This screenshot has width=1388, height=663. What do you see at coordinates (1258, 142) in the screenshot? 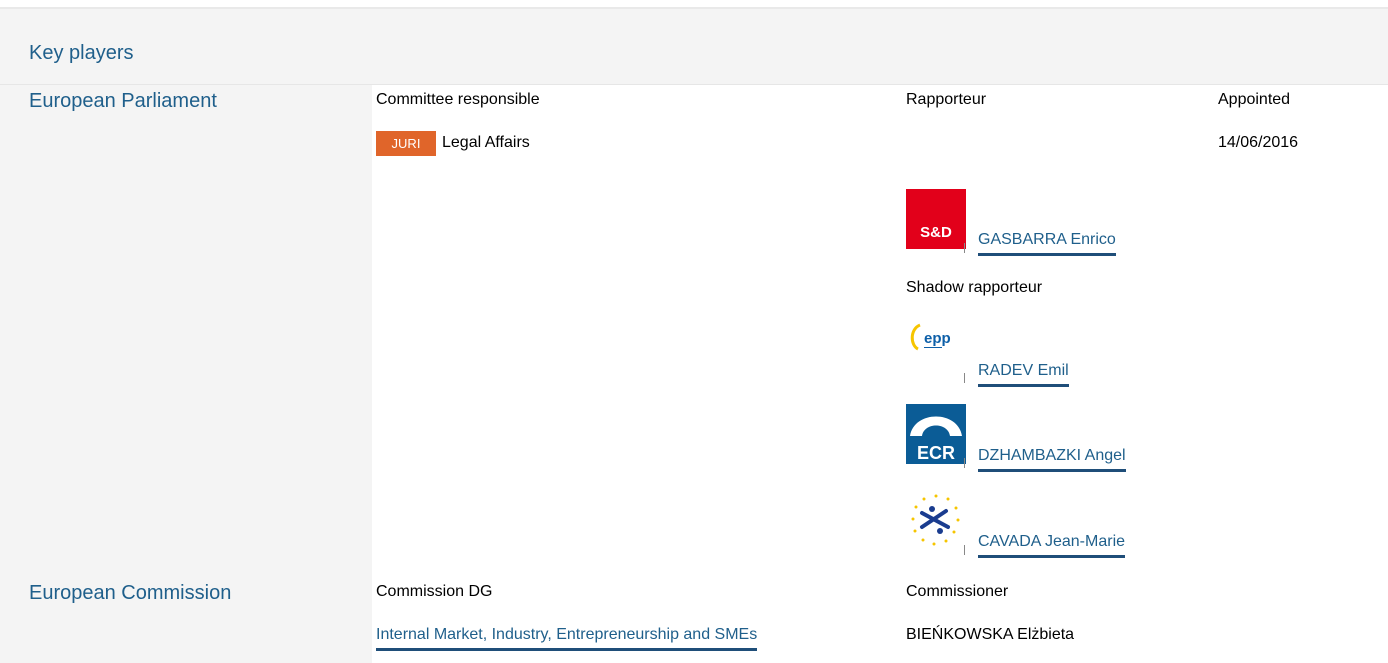
I see `appointed-date: 14/06/2016` at bounding box center [1258, 142].